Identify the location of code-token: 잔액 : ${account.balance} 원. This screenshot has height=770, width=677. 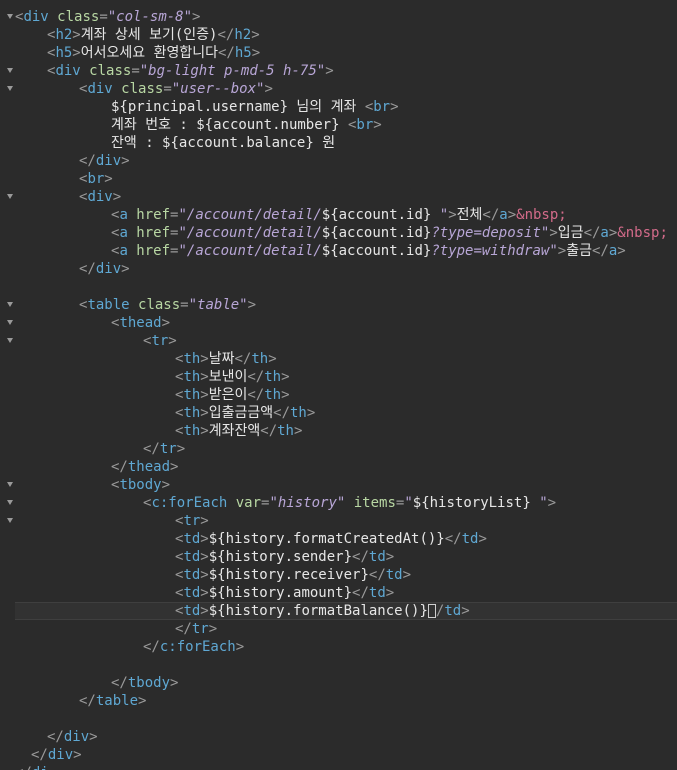
(223, 143).